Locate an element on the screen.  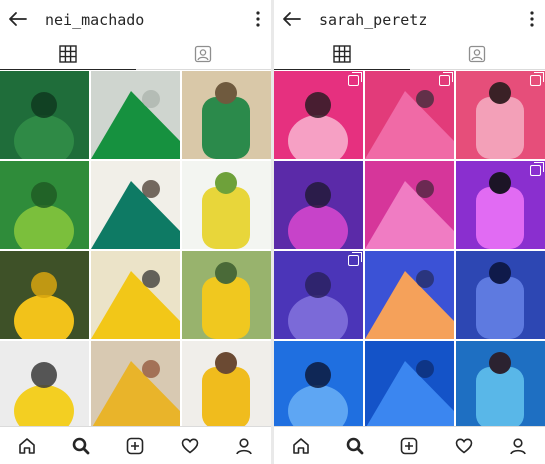
top-bar: sarah_peretz is located at coordinates (409, 19).